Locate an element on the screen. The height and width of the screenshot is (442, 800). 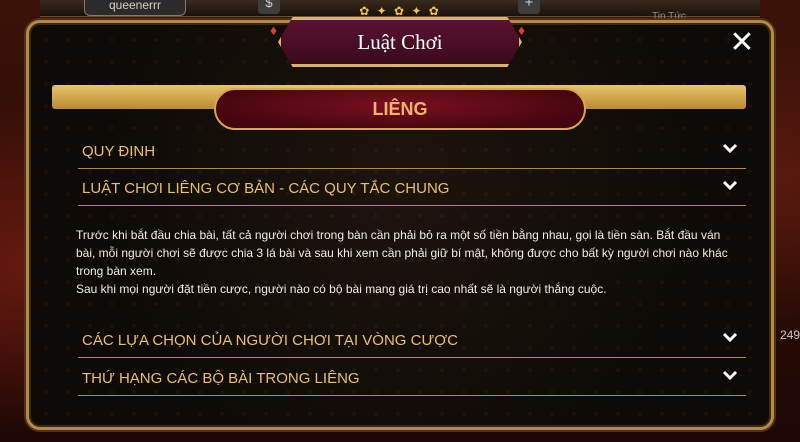
right-badge: 249 is located at coordinates (789, 335).